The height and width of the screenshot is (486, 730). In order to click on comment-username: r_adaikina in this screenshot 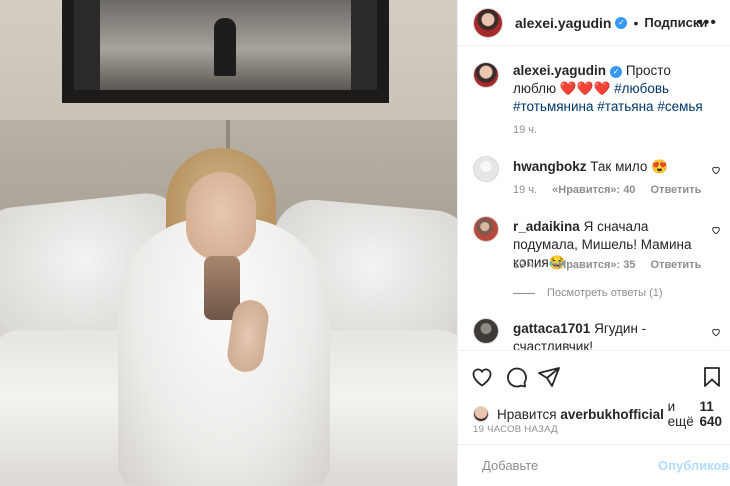, I will do `click(546, 226)`.